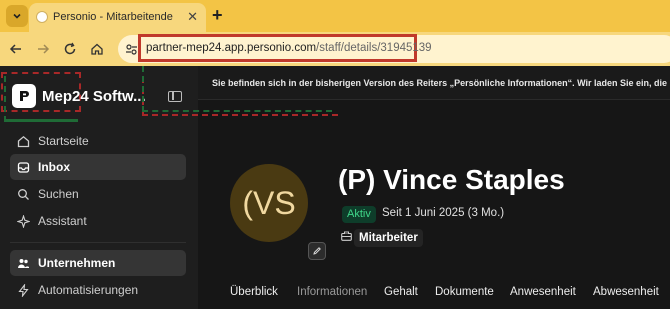 Image resolution: width=670 pixels, height=309 pixels. What do you see at coordinates (374, 48) in the screenshot?
I see `url-path: /staff/details/31945139` at bounding box center [374, 48].